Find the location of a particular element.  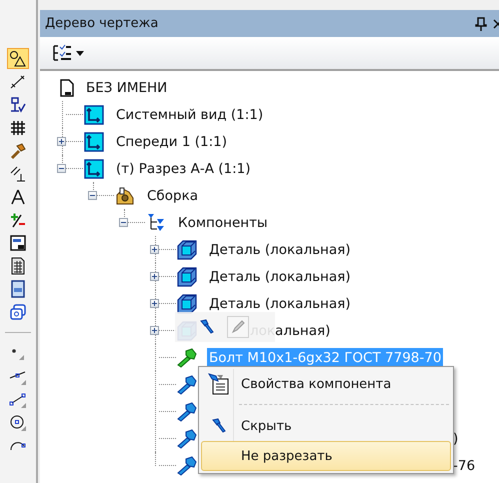

menu-item: Свойства компонента is located at coordinates (326, 384).